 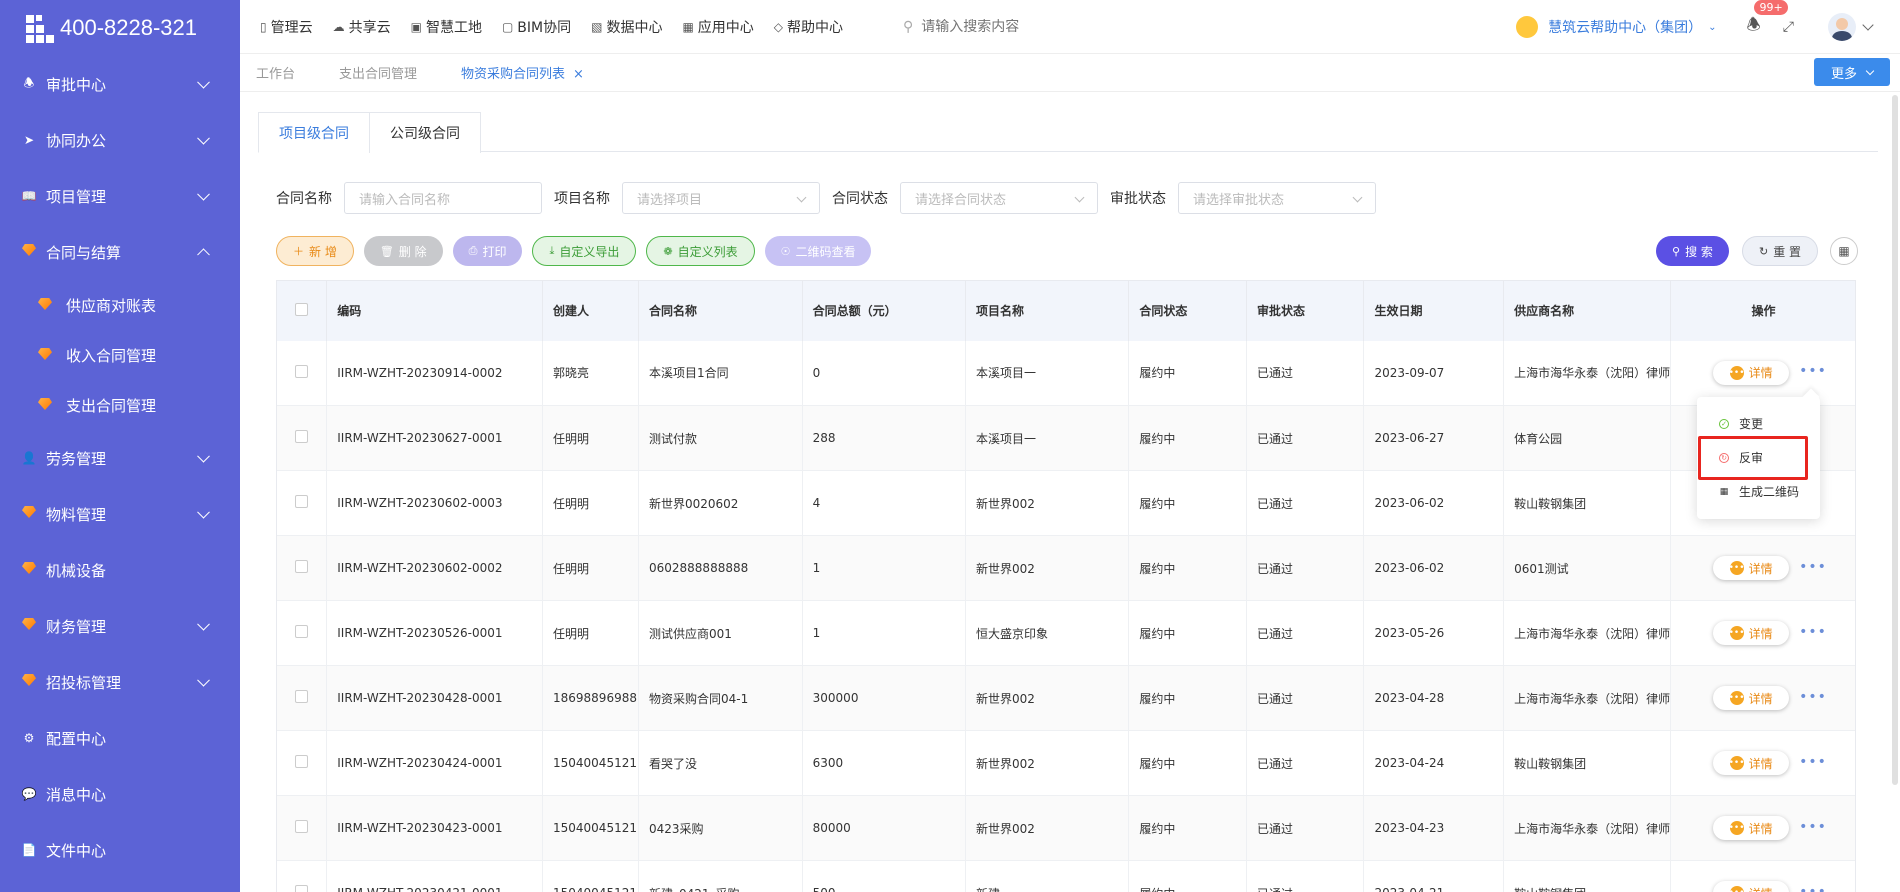 What do you see at coordinates (378, 72) in the screenshot?
I see `page-tab: 支出合同管理` at bounding box center [378, 72].